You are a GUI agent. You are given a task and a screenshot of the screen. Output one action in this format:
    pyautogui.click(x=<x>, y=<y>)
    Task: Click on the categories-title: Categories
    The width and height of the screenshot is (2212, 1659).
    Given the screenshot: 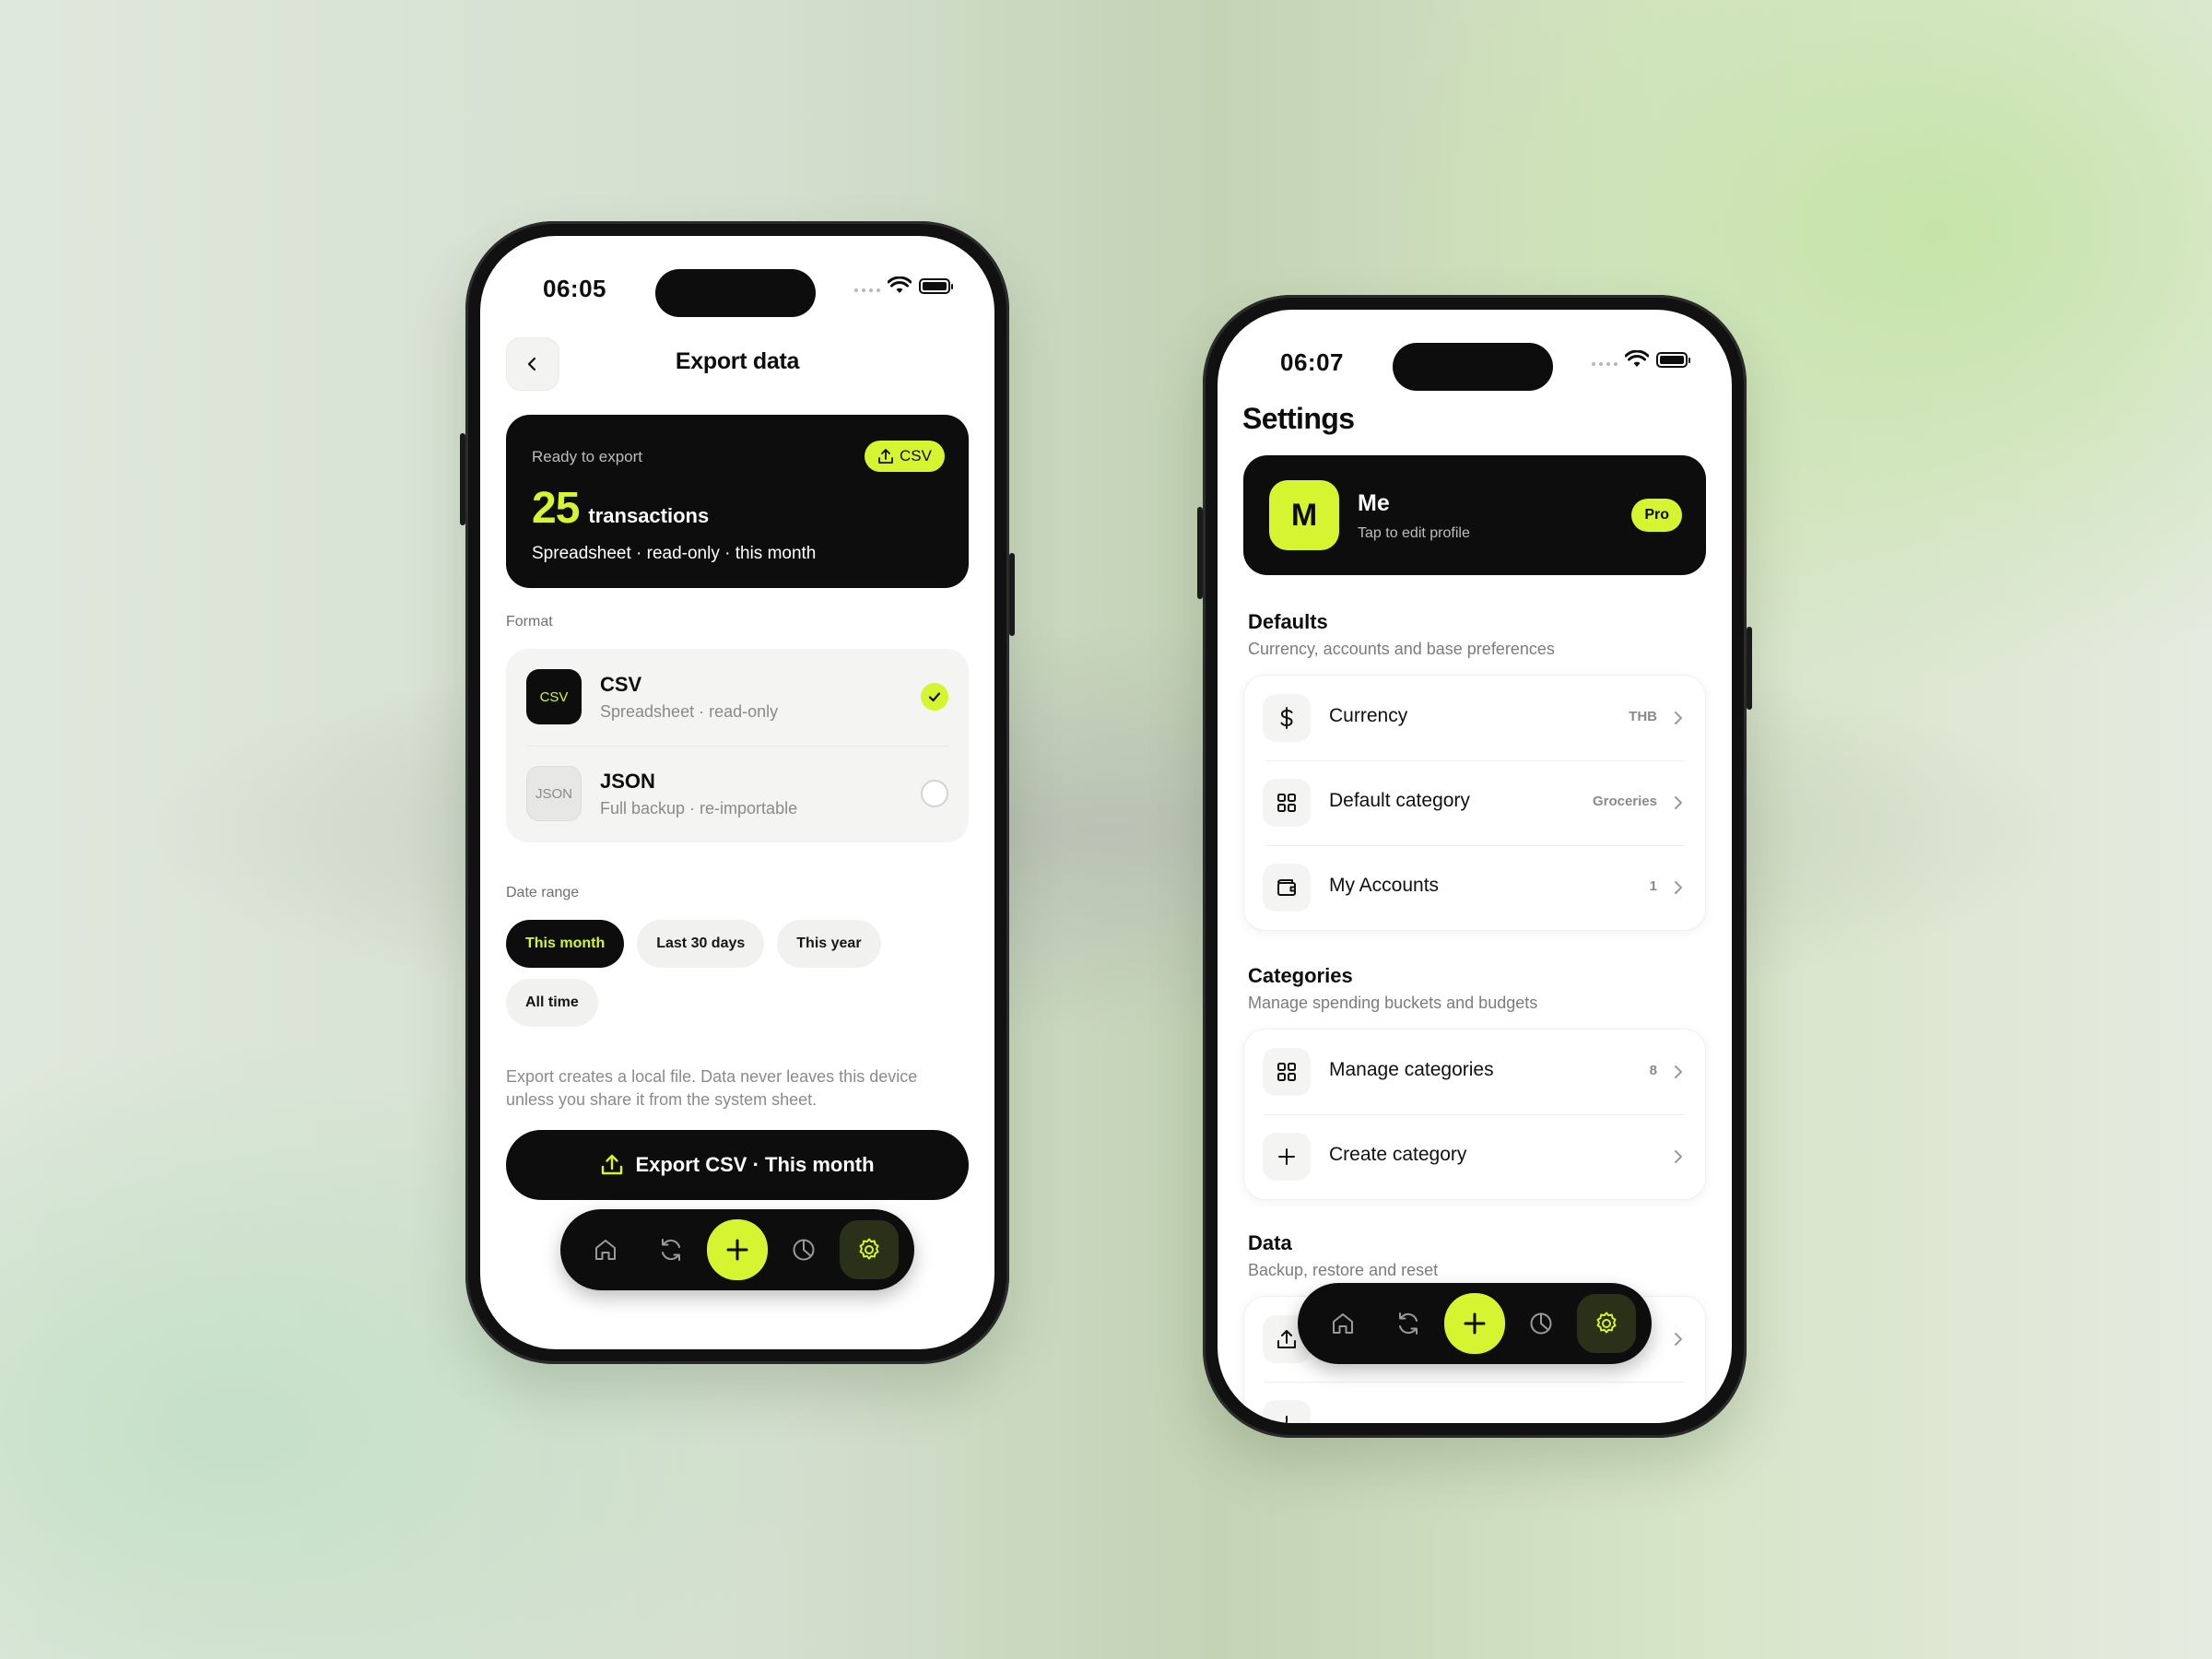 What is the action you would take?
    pyautogui.click(x=1300, y=975)
    